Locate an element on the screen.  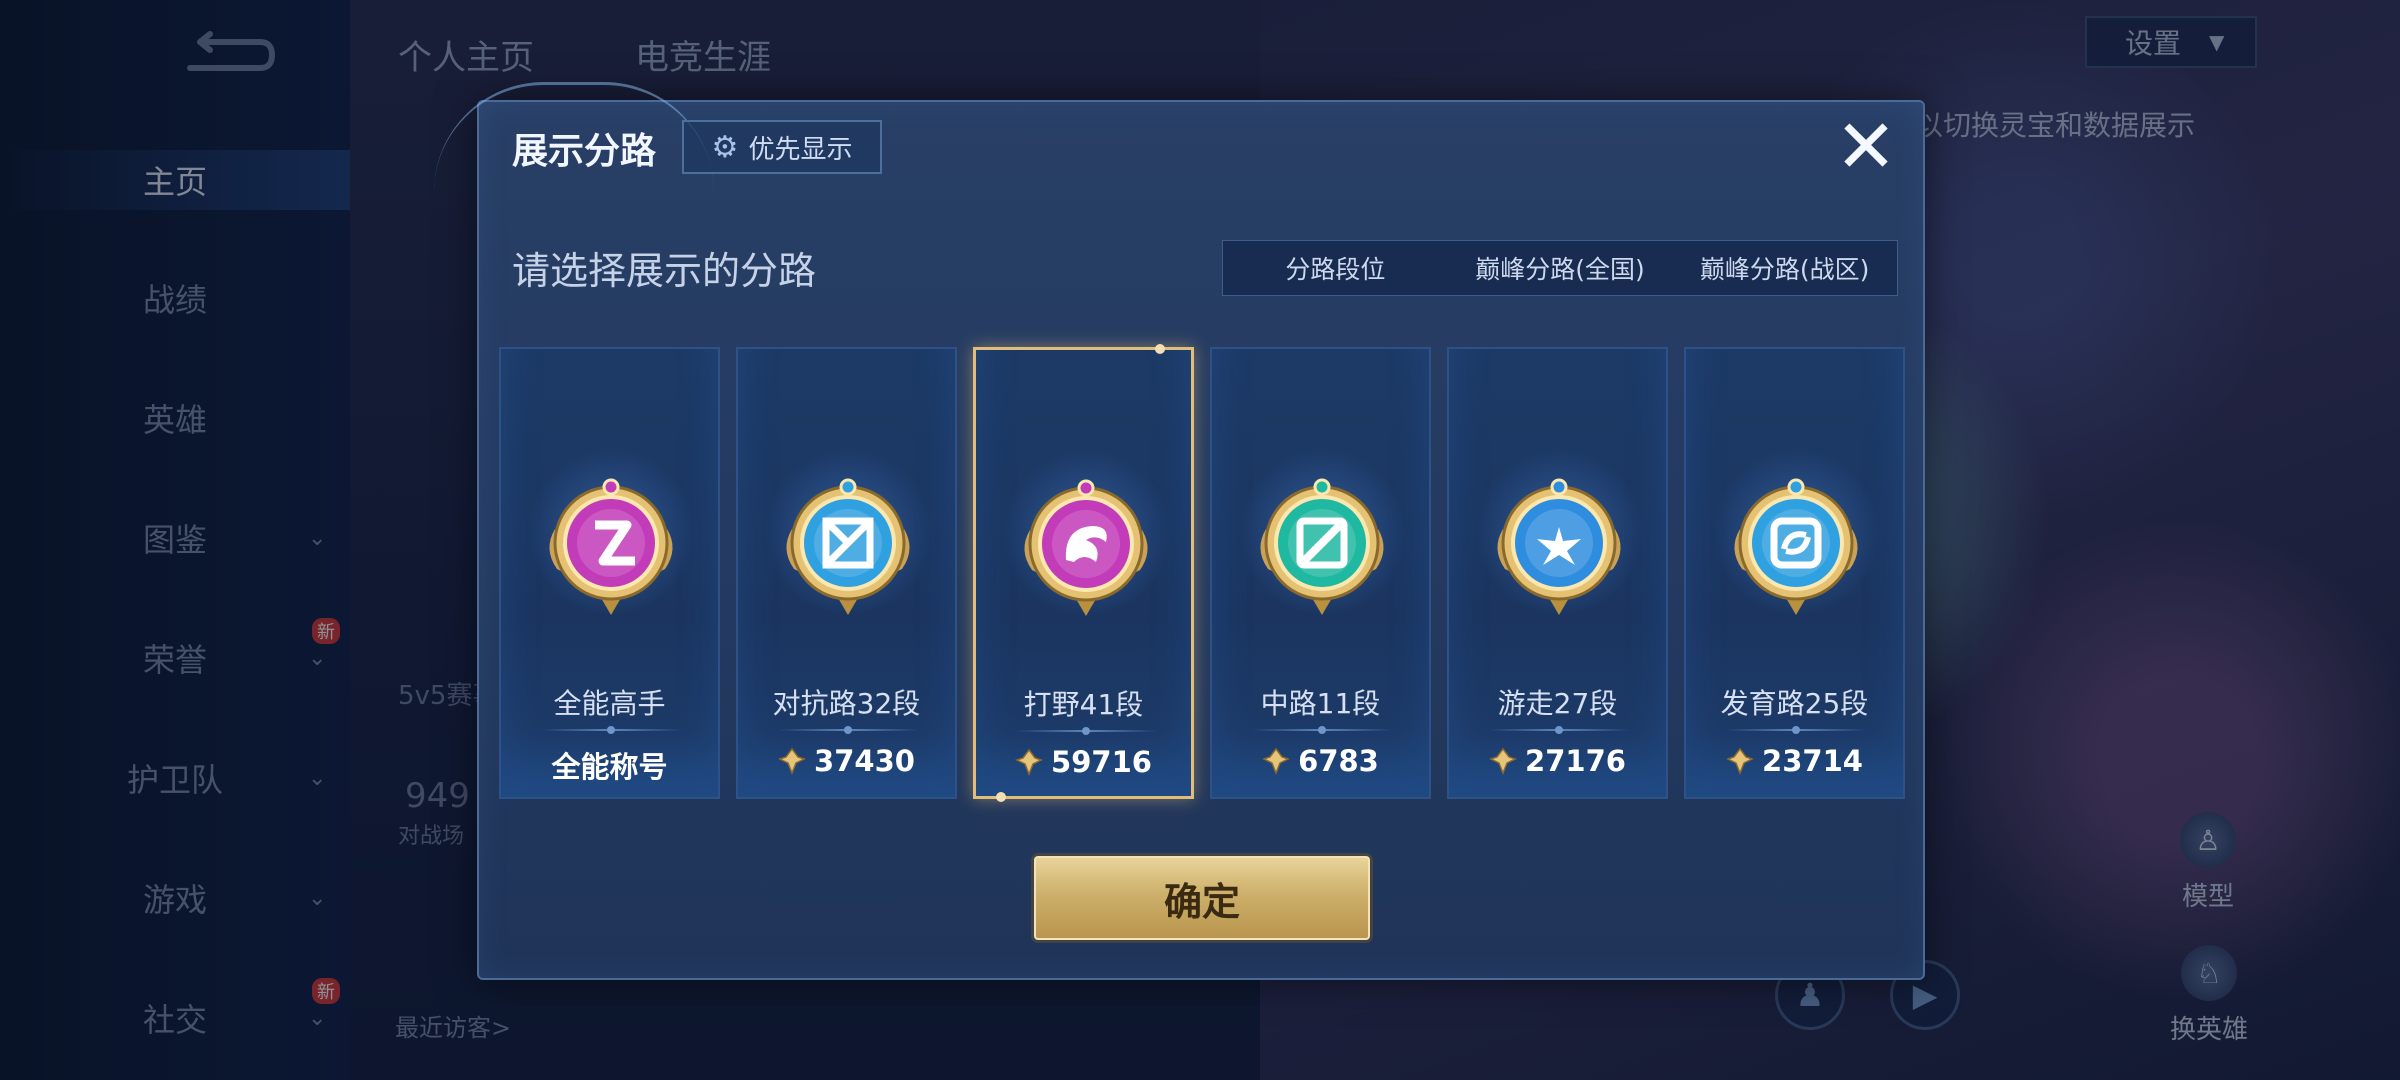
lane-rank-label: 对抗路32段 is located at coordinates (846, 703).